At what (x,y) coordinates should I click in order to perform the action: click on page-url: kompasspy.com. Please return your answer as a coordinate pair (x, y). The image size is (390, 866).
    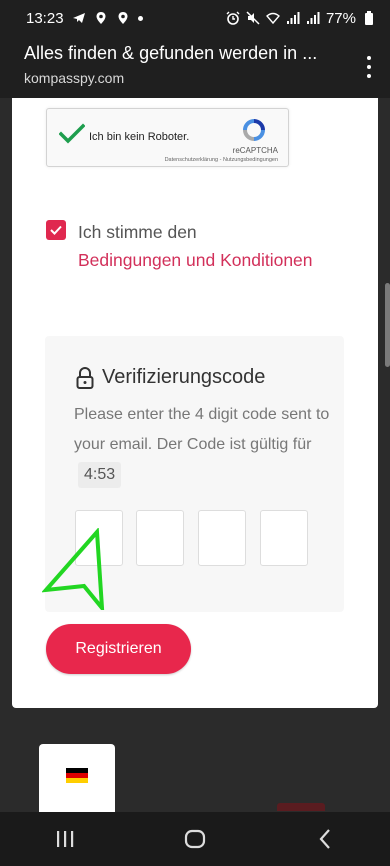
    Looking at the image, I should click on (187, 78).